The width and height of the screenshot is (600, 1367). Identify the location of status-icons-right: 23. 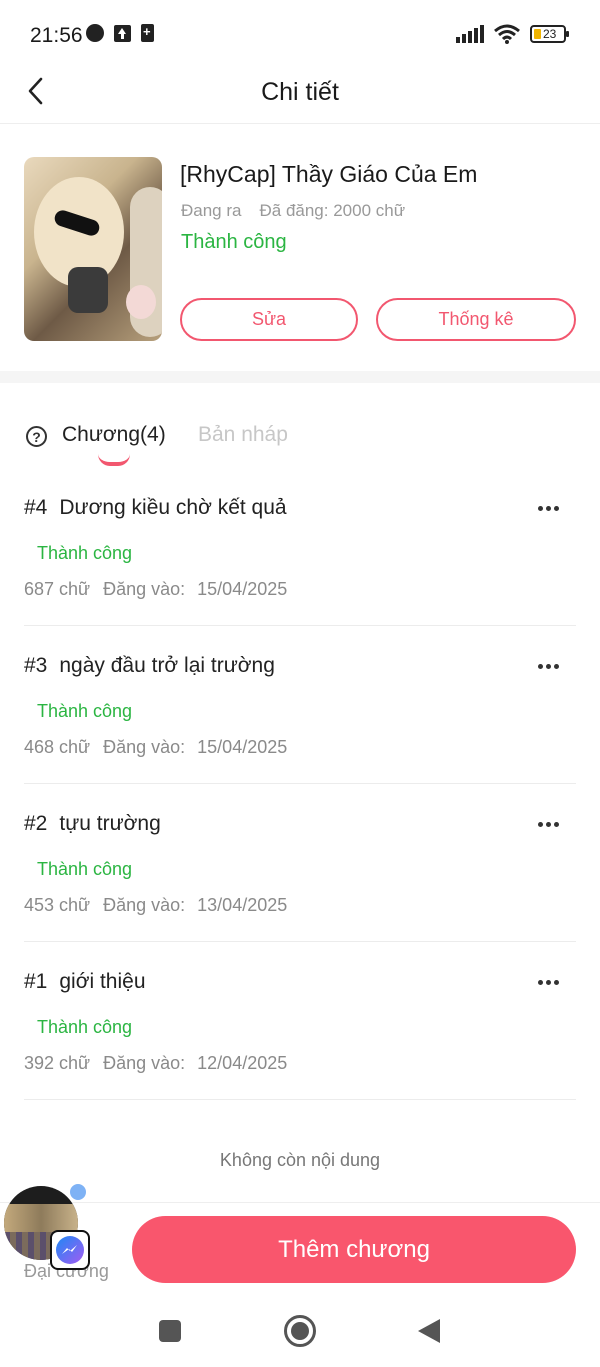
(512, 34).